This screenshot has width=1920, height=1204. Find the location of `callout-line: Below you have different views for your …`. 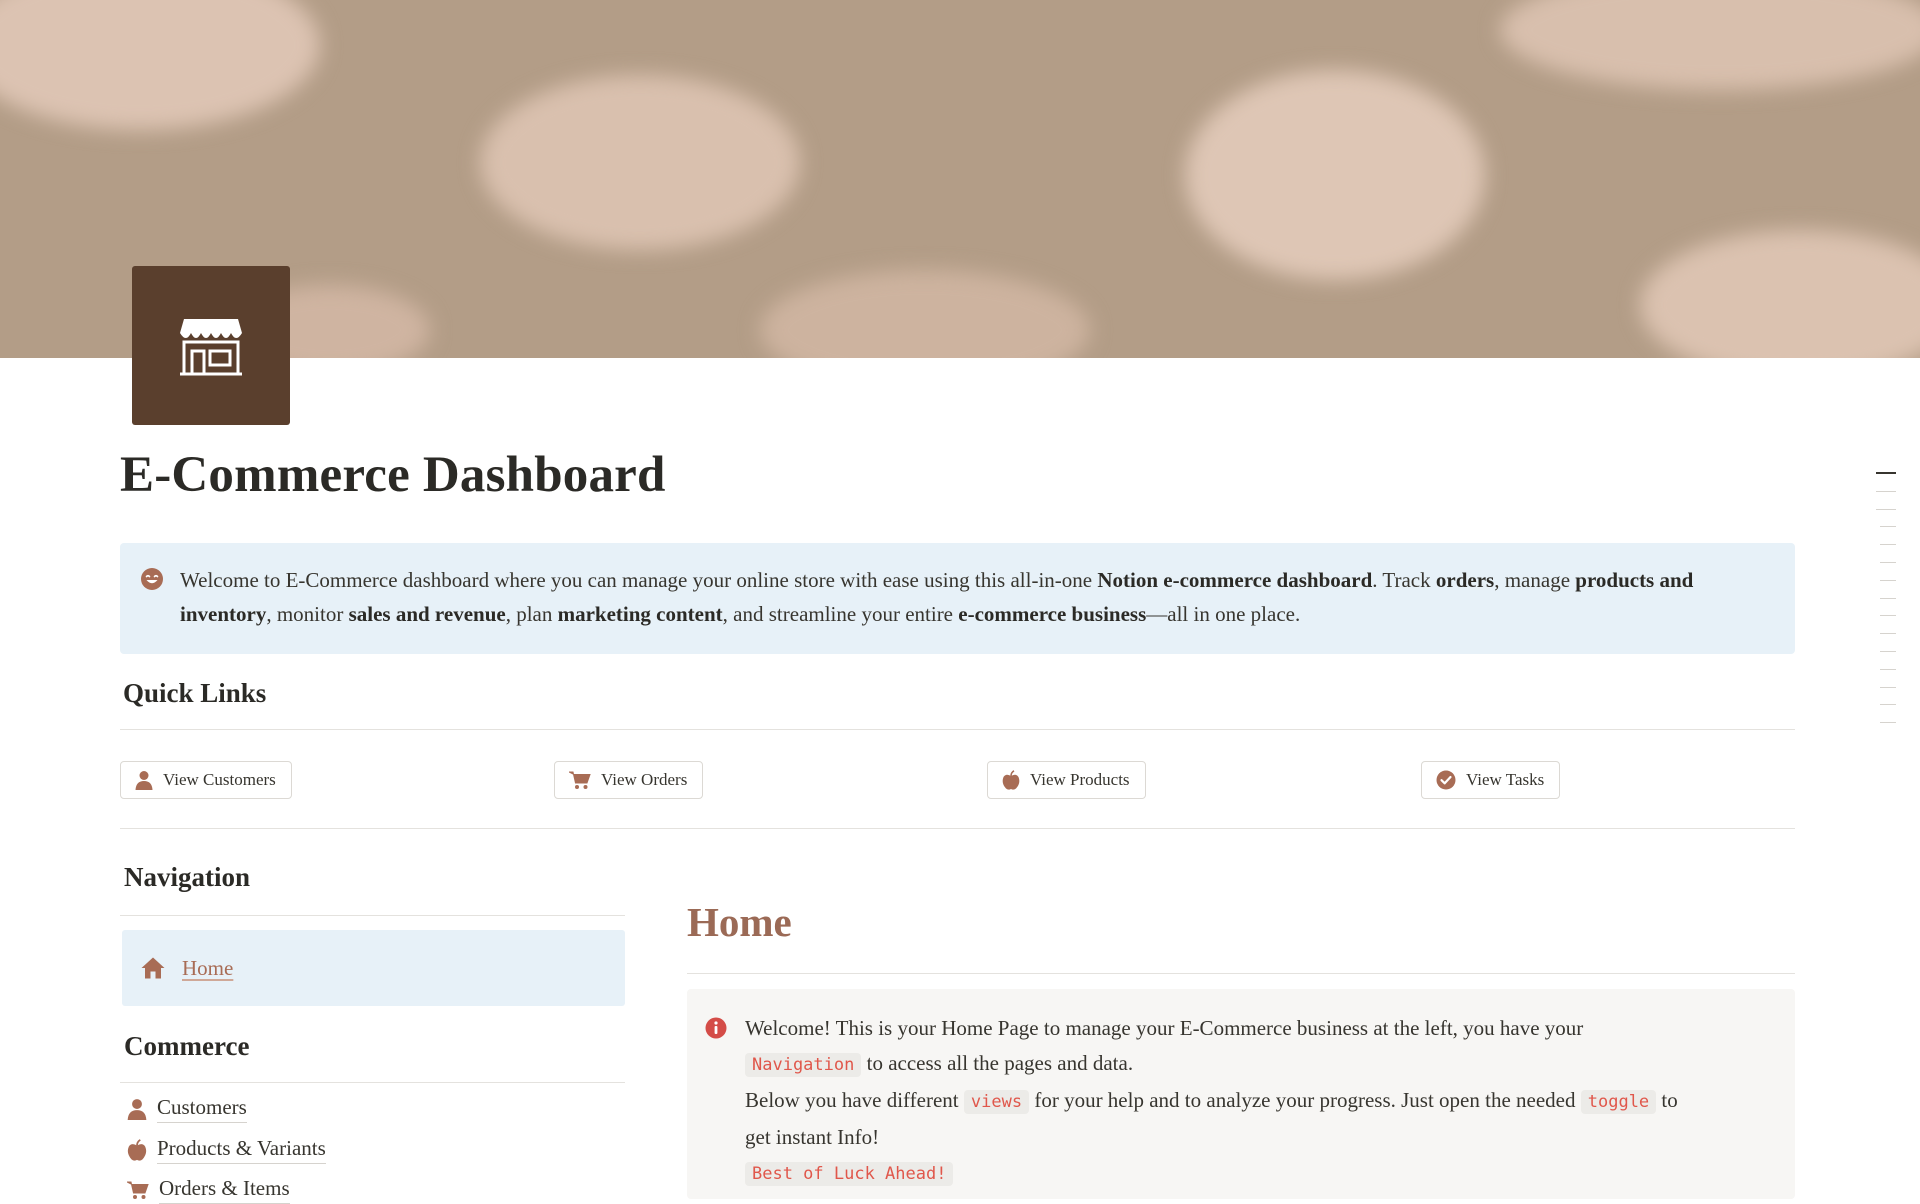

callout-line: Below you have different views for your … is located at coordinates (1255, 1101).